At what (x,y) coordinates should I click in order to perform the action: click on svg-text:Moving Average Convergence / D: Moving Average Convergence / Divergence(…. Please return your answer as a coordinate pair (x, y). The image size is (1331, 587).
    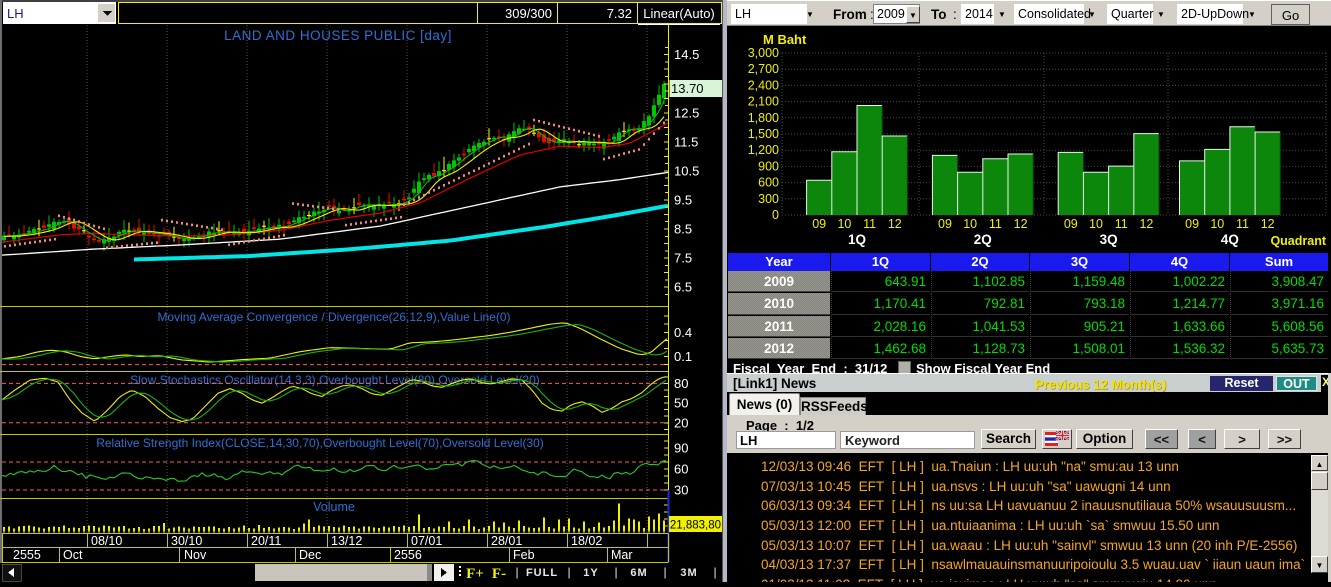
    Looking at the image, I should click on (333, 317).